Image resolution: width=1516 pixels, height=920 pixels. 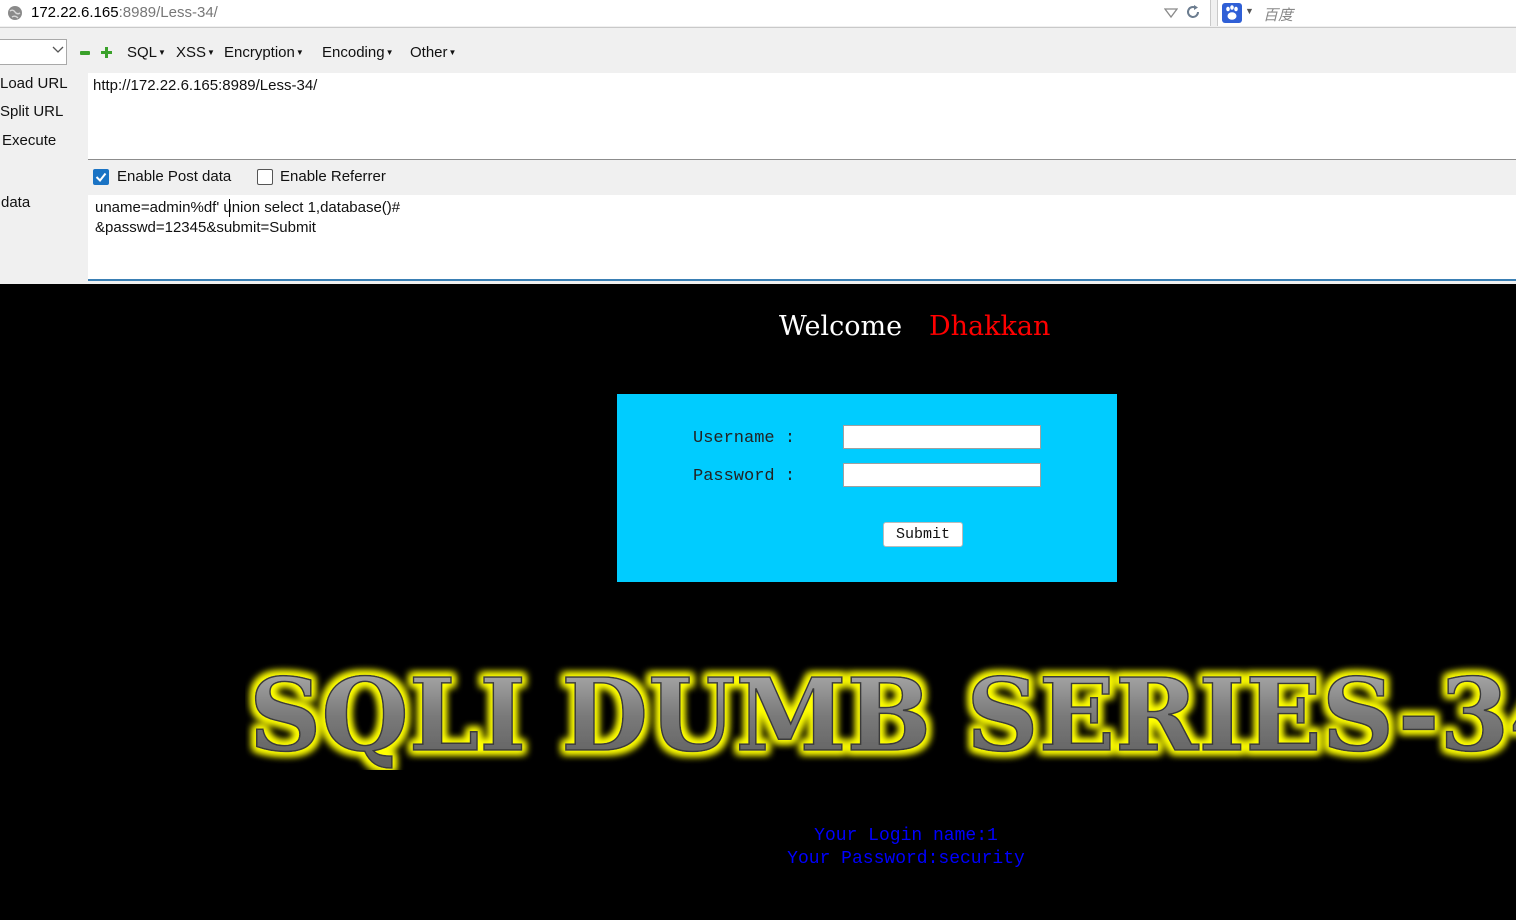 What do you see at coordinates (1249, 11) in the screenshot?
I see `search-engine-dropdown-icon: ▼` at bounding box center [1249, 11].